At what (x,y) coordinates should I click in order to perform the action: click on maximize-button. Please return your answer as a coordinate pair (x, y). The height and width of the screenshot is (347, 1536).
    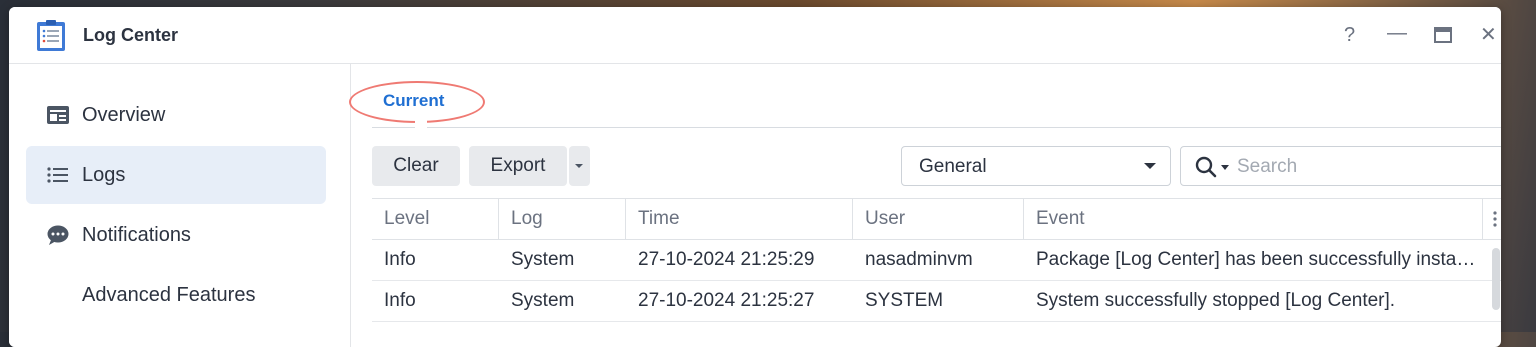
    Looking at the image, I should click on (1443, 35).